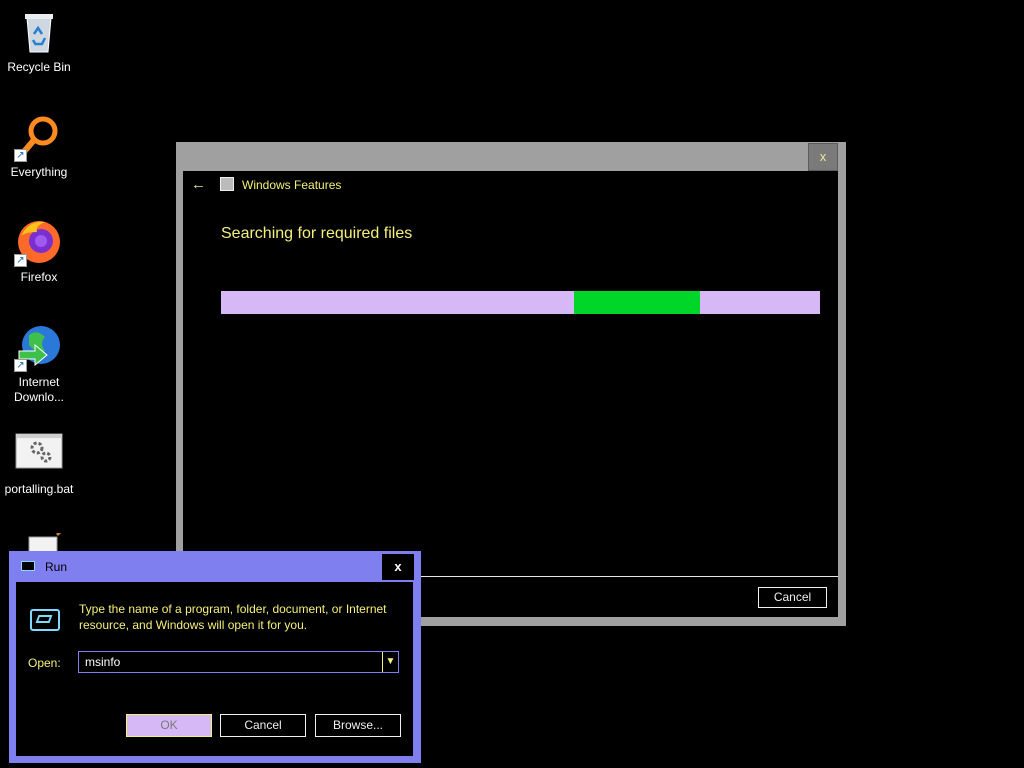  What do you see at coordinates (56, 567) in the screenshot?
I see `run-title: Run` at bounding box center [56, 567].